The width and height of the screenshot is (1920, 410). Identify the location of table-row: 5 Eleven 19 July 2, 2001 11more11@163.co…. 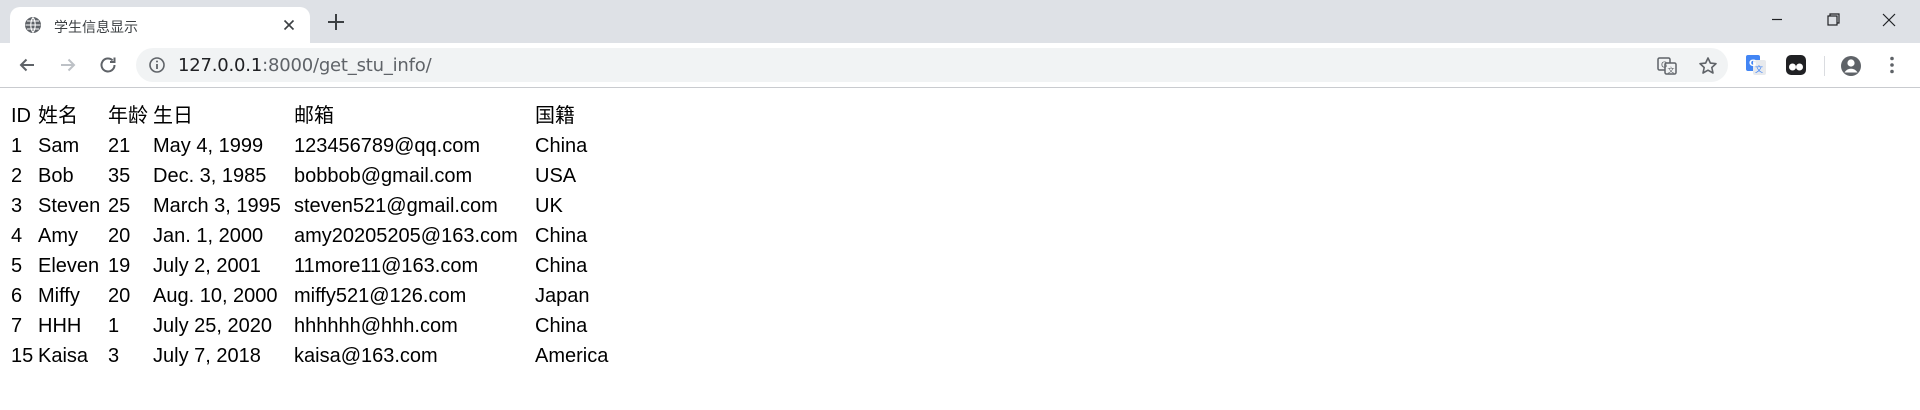
(323, 266).